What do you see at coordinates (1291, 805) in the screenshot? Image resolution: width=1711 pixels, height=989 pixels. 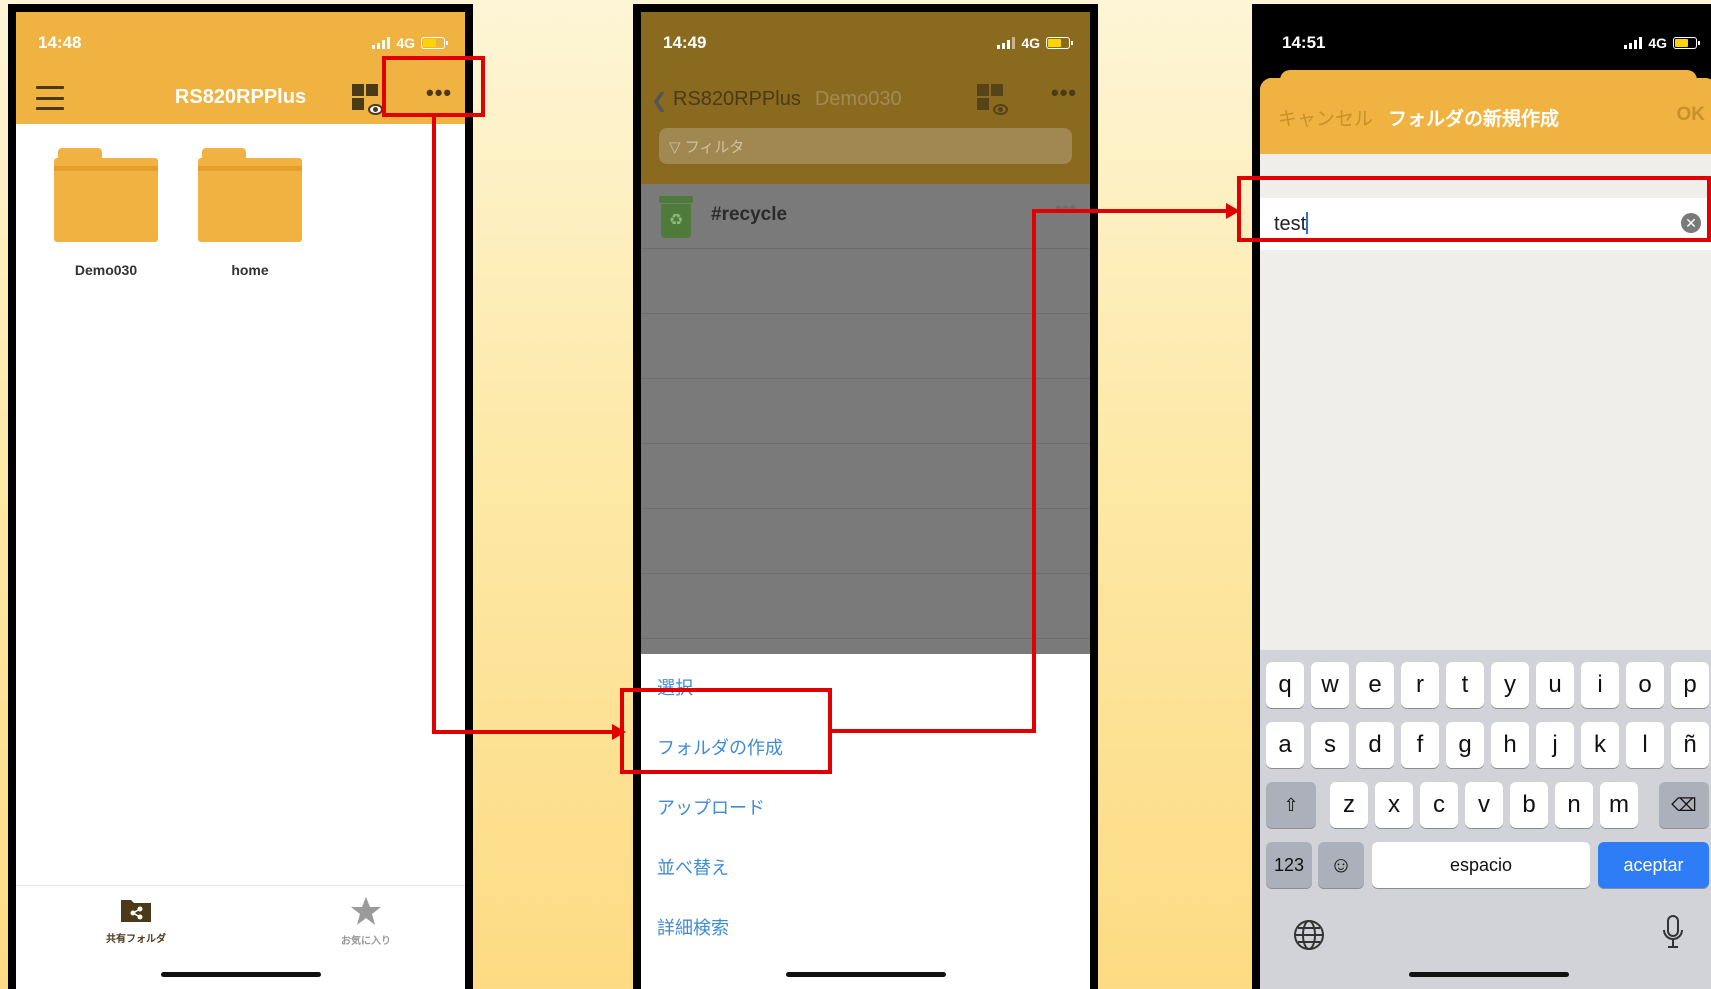 I see `shift-icon: ⇧` at bounding box center [1291, 805].